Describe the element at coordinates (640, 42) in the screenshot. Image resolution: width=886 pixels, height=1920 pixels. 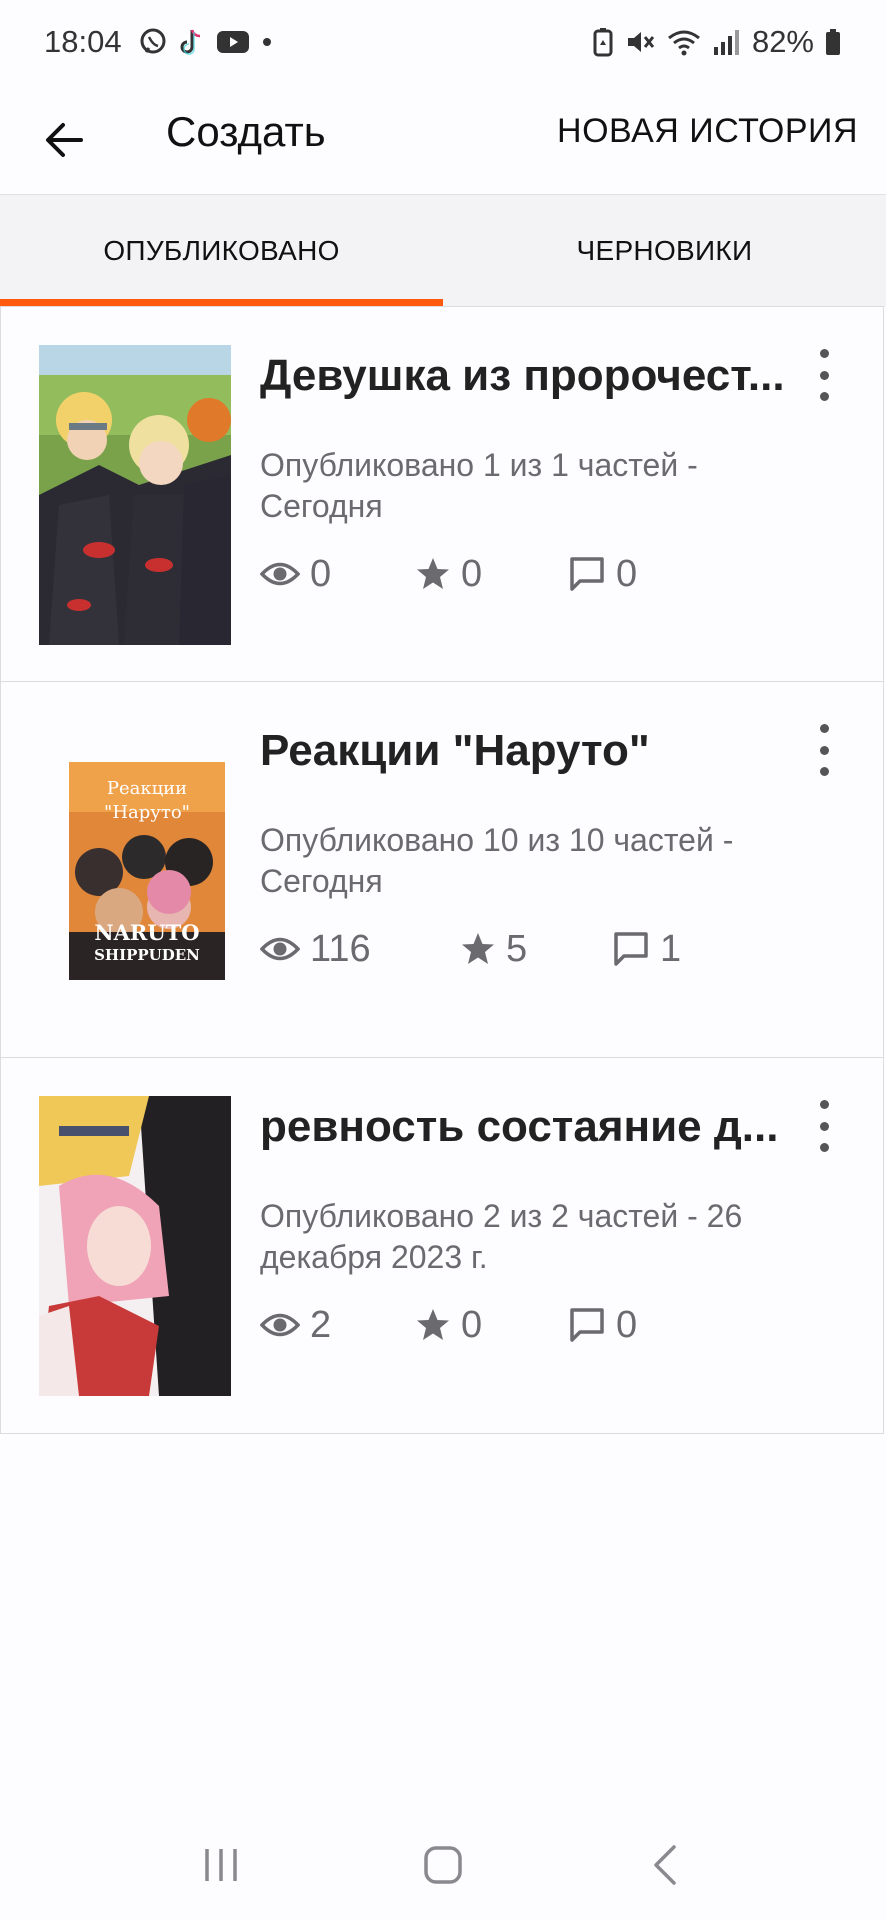
I see `mute-icon` at that location.